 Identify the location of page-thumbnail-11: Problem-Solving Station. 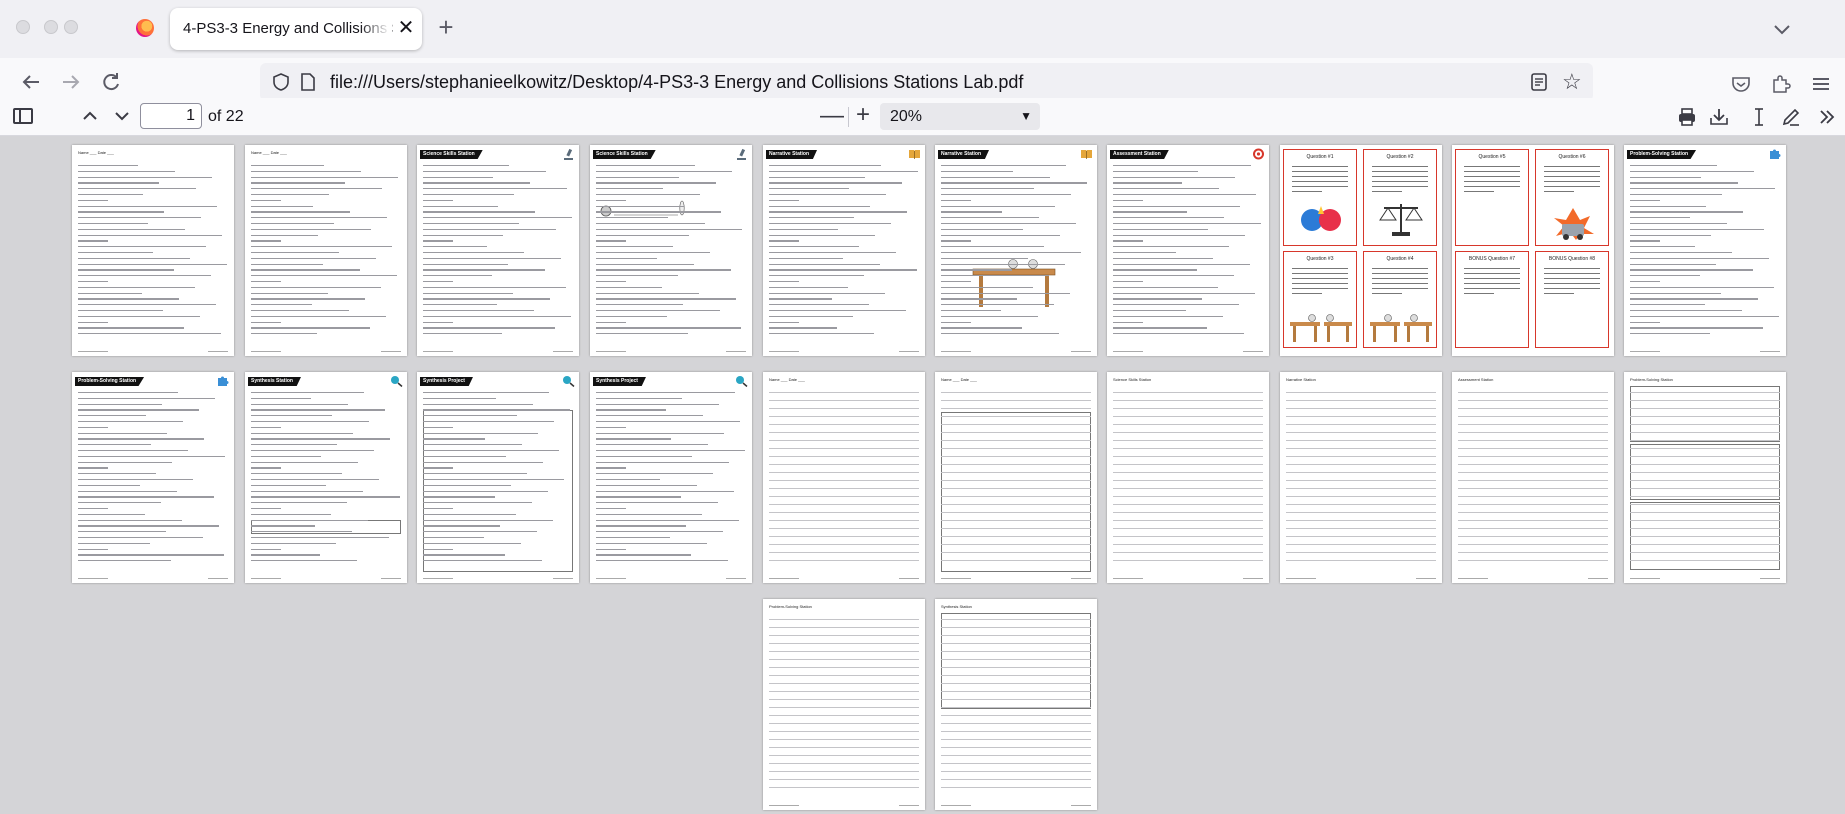
(153, 477).